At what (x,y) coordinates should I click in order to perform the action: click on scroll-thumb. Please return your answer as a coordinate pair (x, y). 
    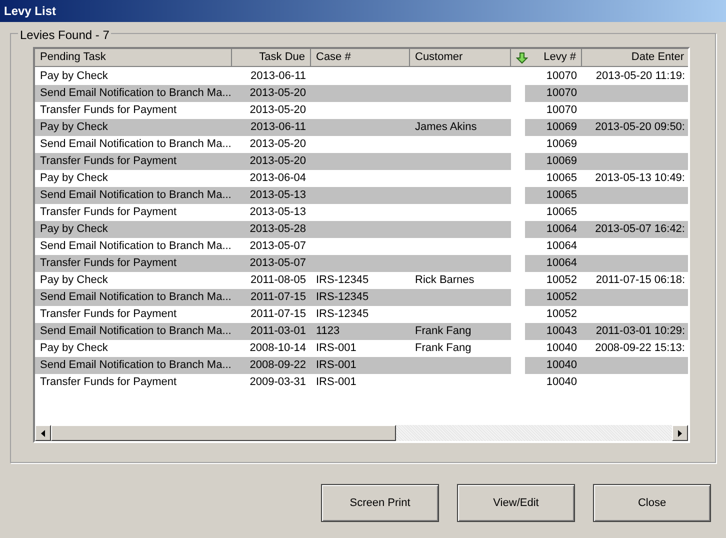
    Looking at the image, I should click on (223, 433).